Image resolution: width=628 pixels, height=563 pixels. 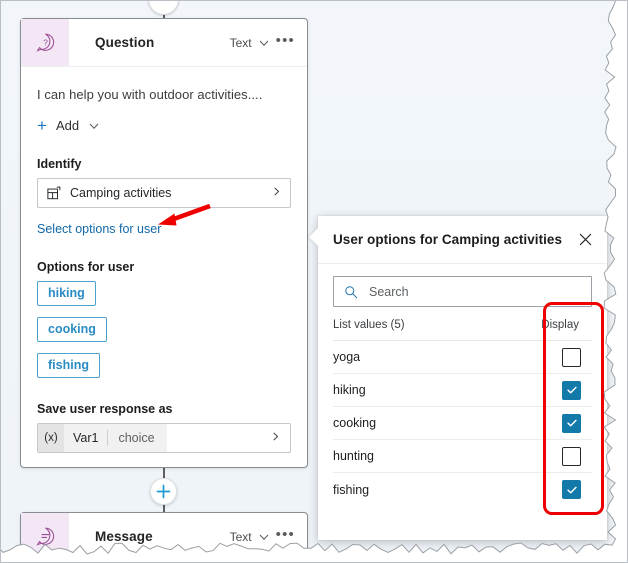 What do you see at coordinates (124, 536) in the screenshot?
I see `message-node-title: Message` at bounding box center [124, 536].